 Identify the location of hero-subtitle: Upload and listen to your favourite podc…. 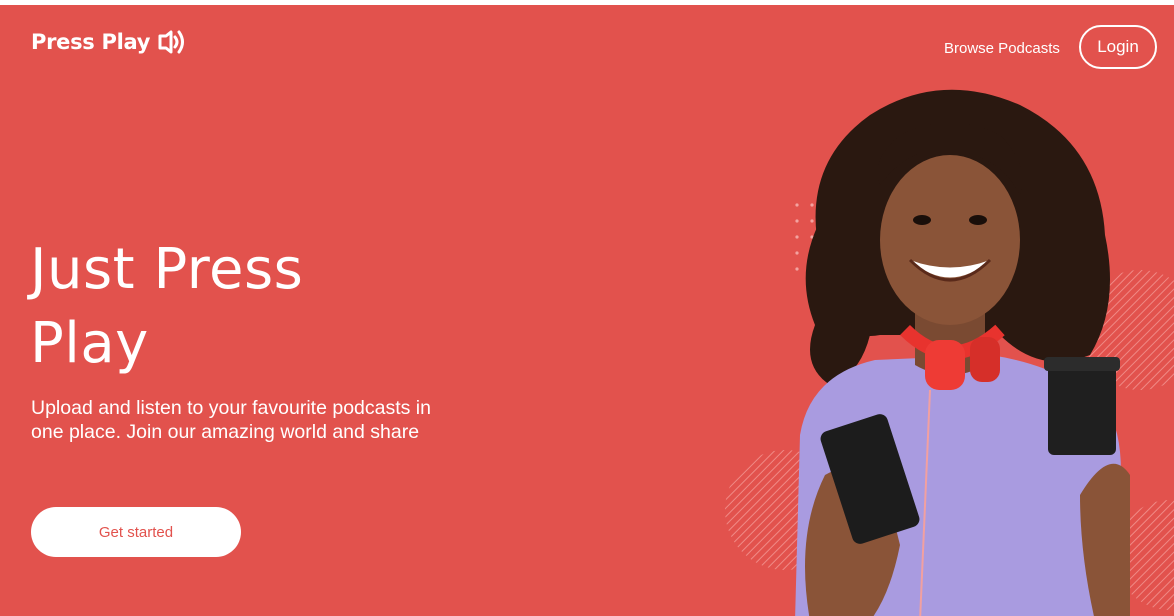
(231, 420).